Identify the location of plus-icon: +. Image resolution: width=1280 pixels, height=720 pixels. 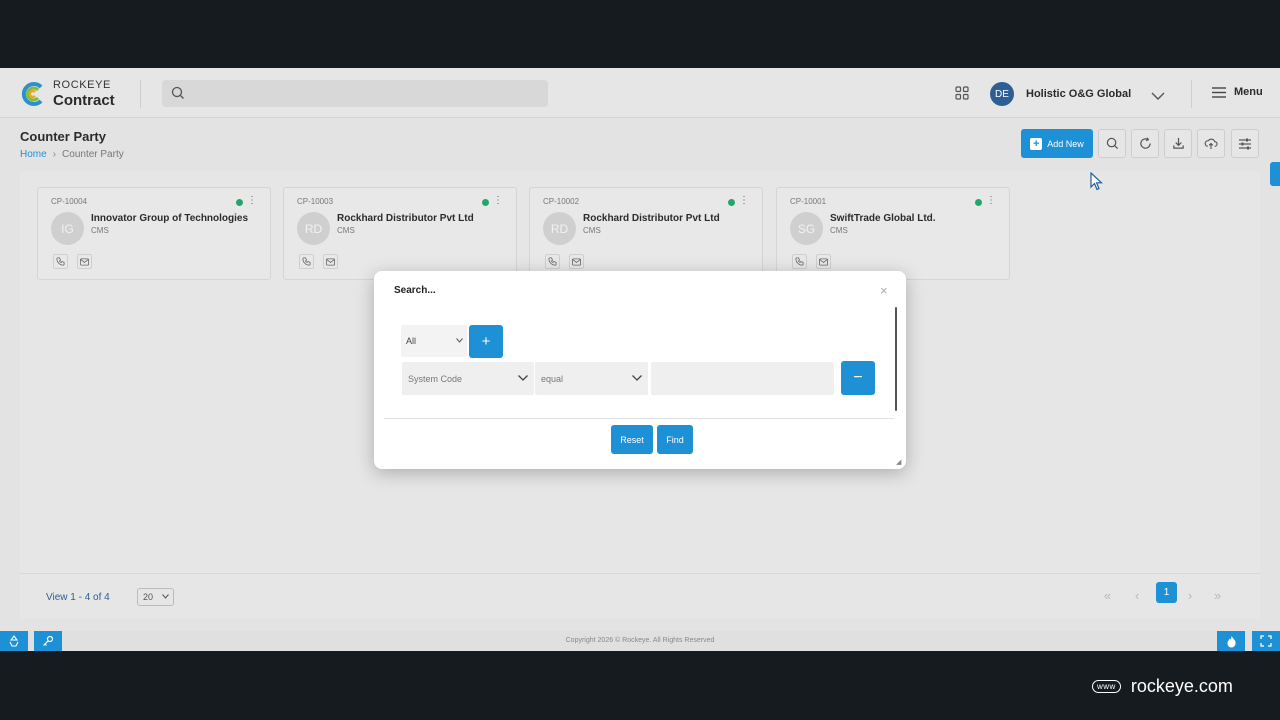
(1036, 143).